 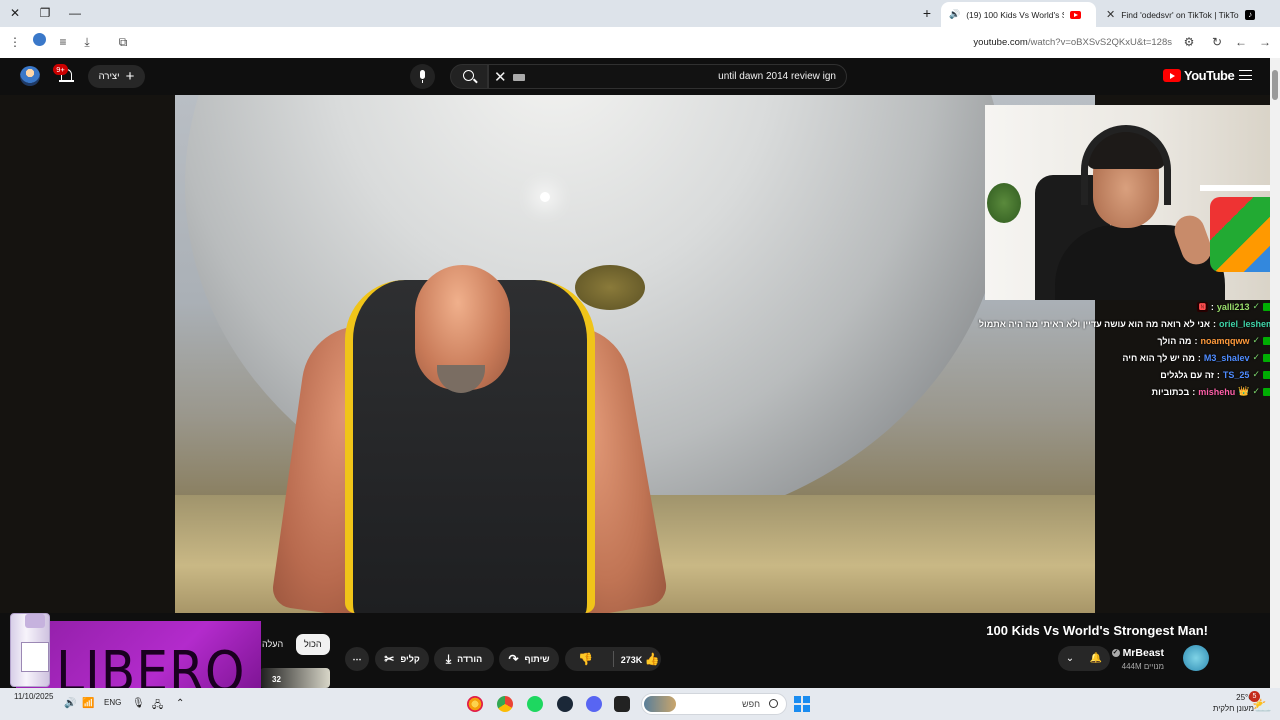 I want to click on chat-username: yalli213, so click(x=1233, y=306).